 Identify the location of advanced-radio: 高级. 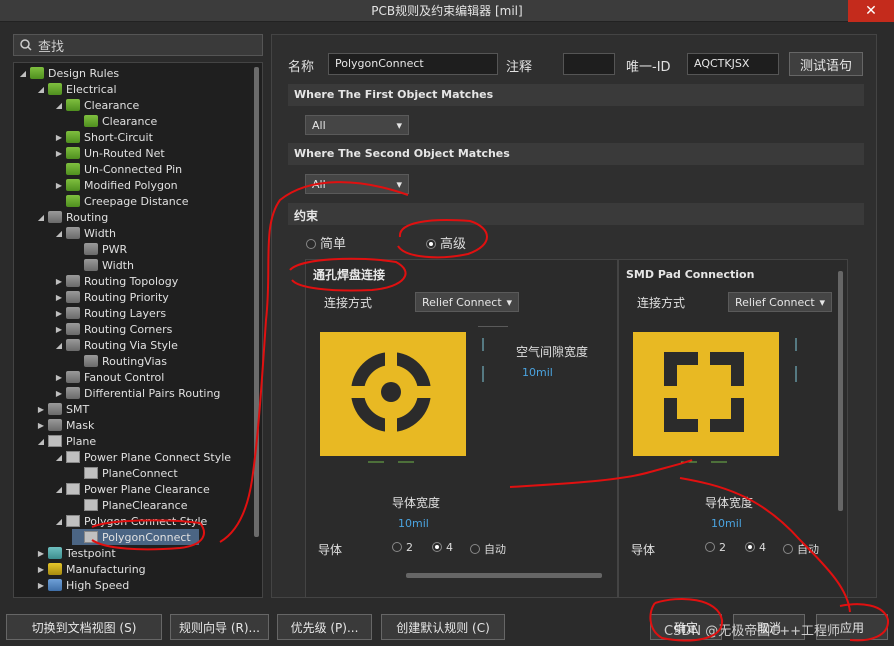
(446, 242).